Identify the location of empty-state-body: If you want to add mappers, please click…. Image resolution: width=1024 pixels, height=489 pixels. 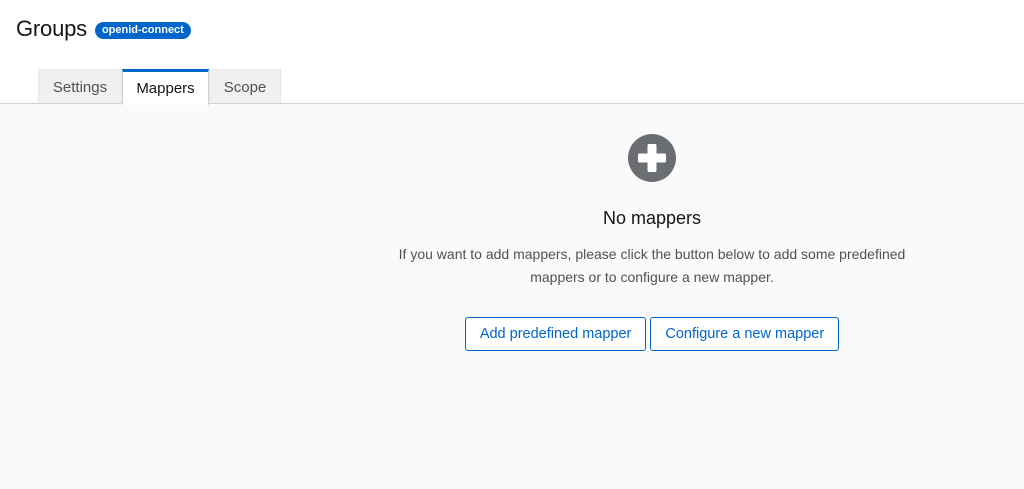
(652, 265).